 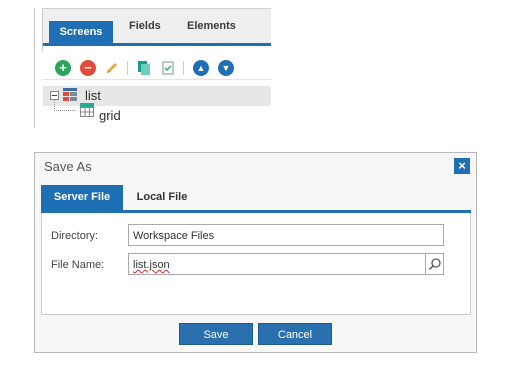 What do you see at coordinates (93, 95) in the screenshot?
I see `tree-item-list: list` at bounding box center [93, 95].